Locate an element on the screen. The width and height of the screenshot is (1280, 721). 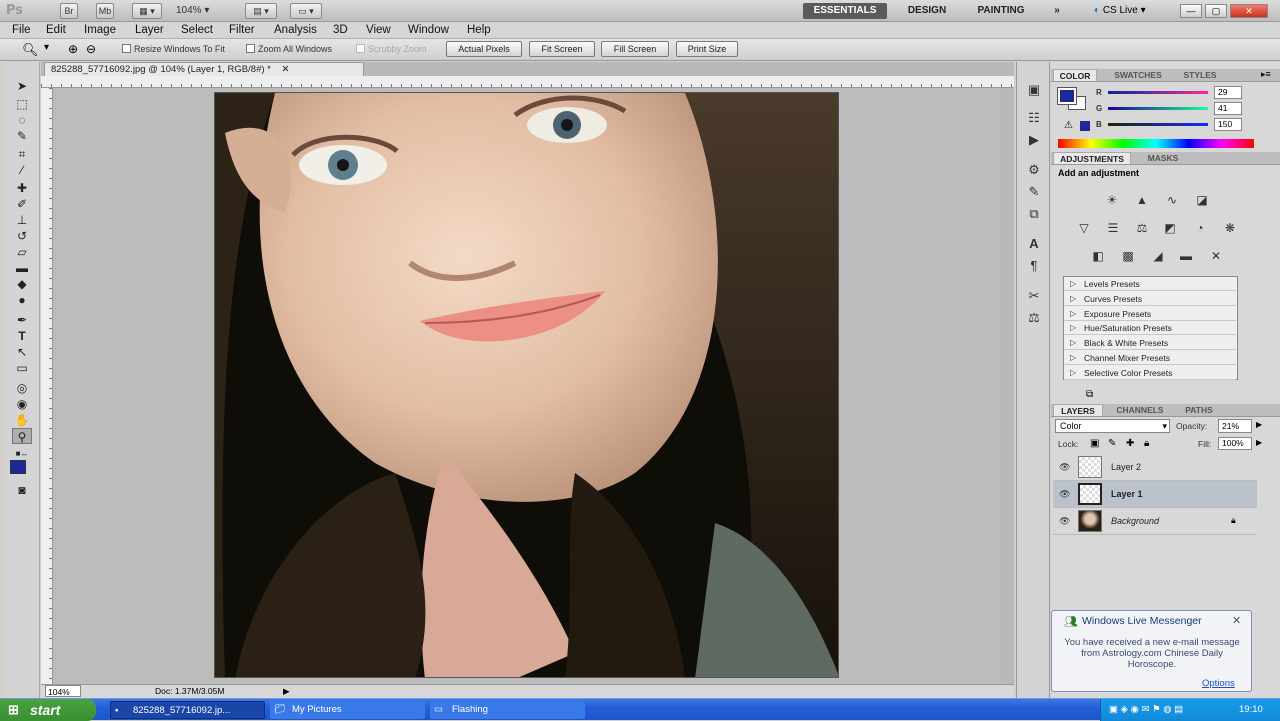
layer-row-layer1: 👁︎ Layer 1 is located at coordinates (1155, 494).